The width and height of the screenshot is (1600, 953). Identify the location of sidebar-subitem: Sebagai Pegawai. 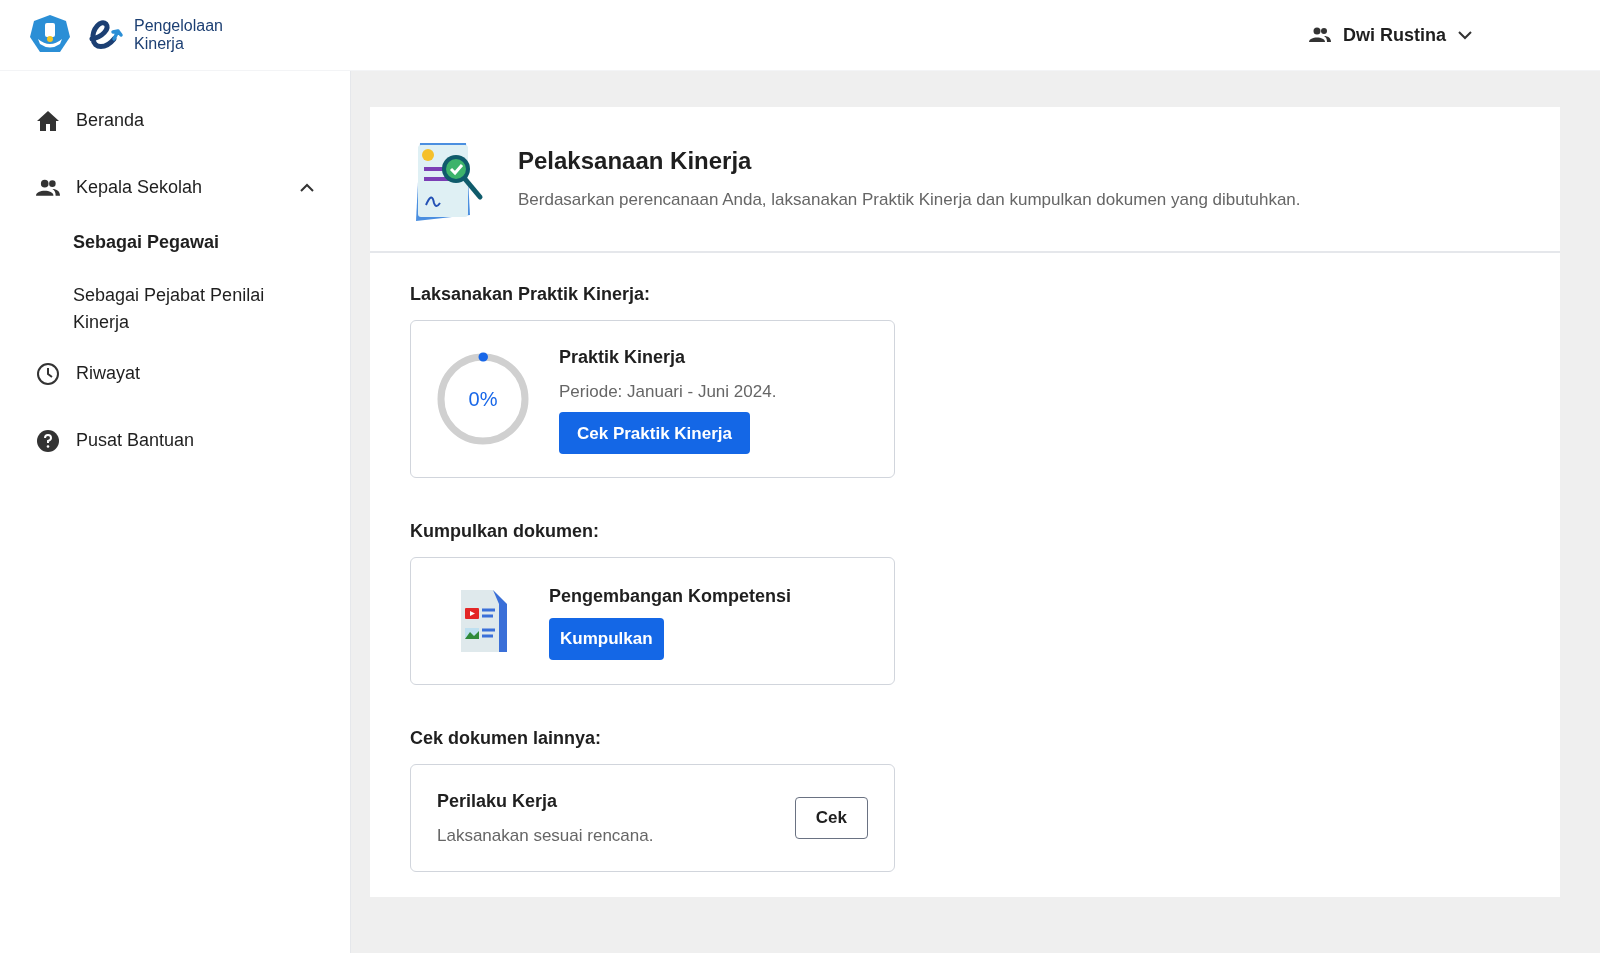
(183, 242).